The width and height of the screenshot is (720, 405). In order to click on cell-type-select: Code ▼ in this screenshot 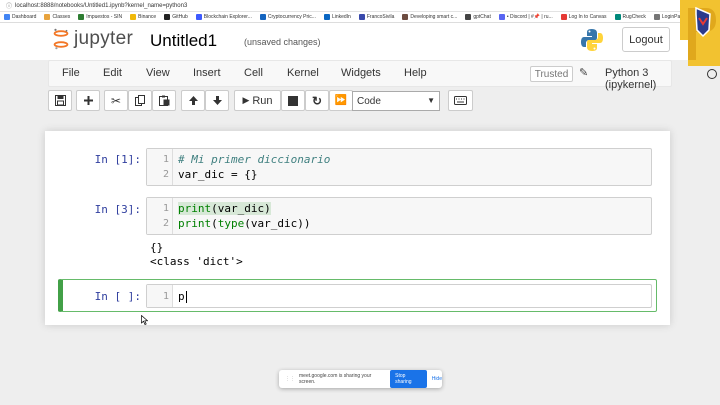, I will do `click(396, 101)`.